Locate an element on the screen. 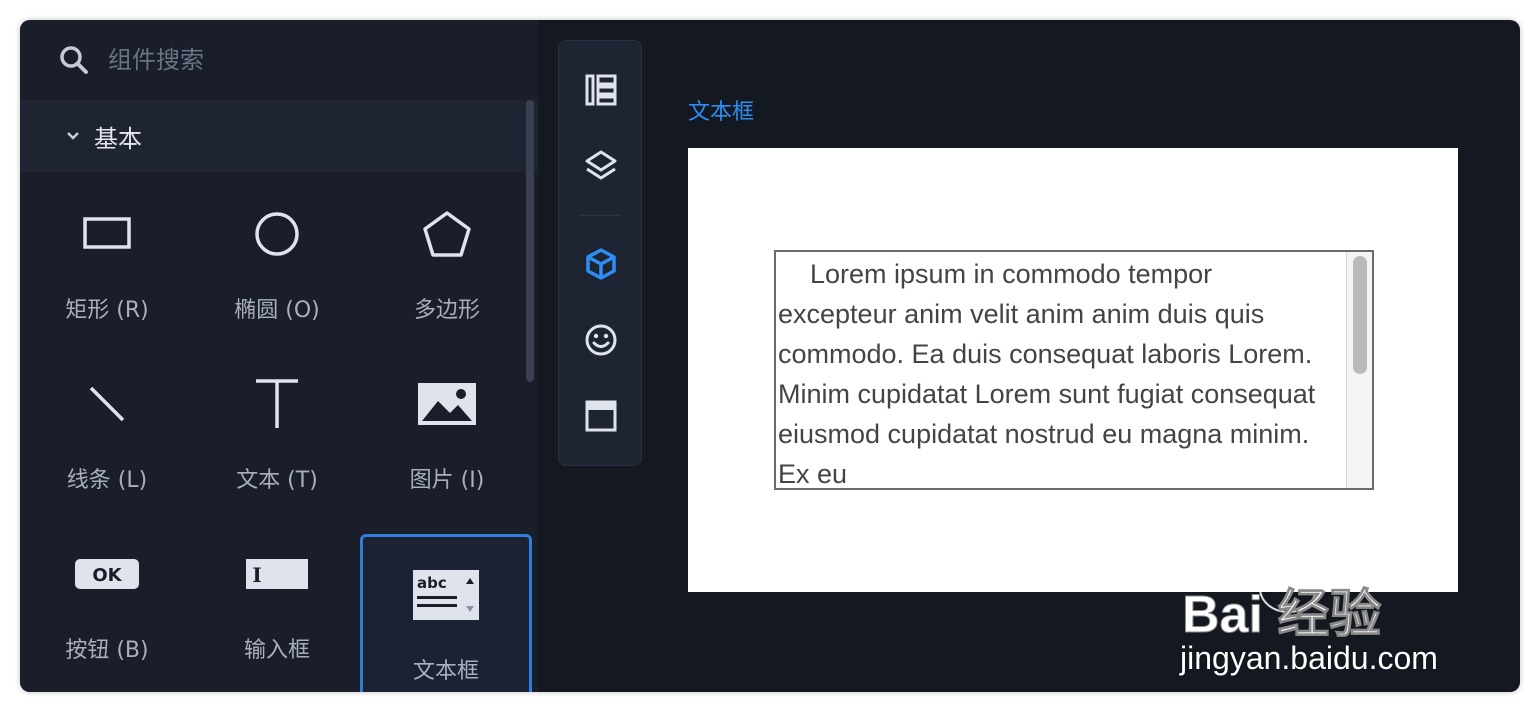 The height and width of the screenshot is (712, 1540). side-toolbar is located at coordinates (600, 253).